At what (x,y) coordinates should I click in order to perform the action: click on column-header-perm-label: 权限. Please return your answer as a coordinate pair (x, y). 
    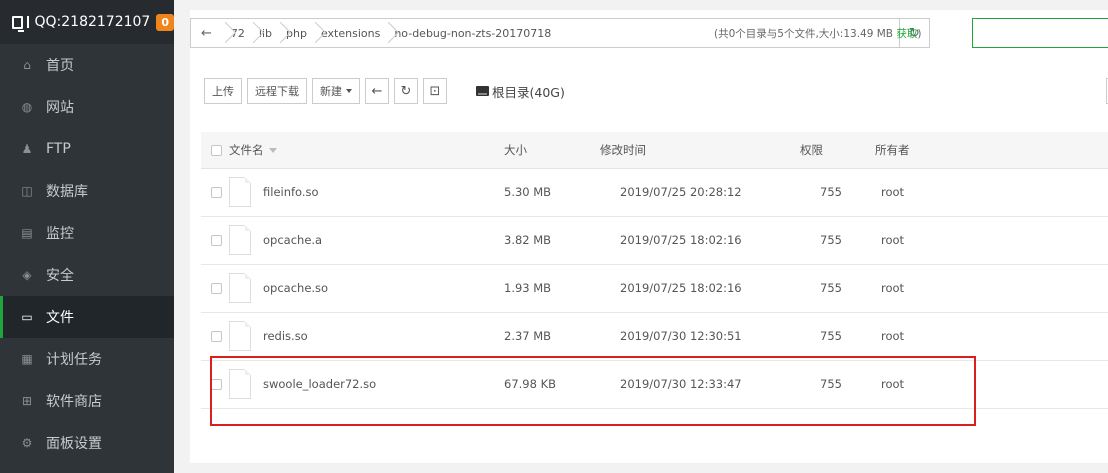
    Looking at the image, I should click on (811, 149).